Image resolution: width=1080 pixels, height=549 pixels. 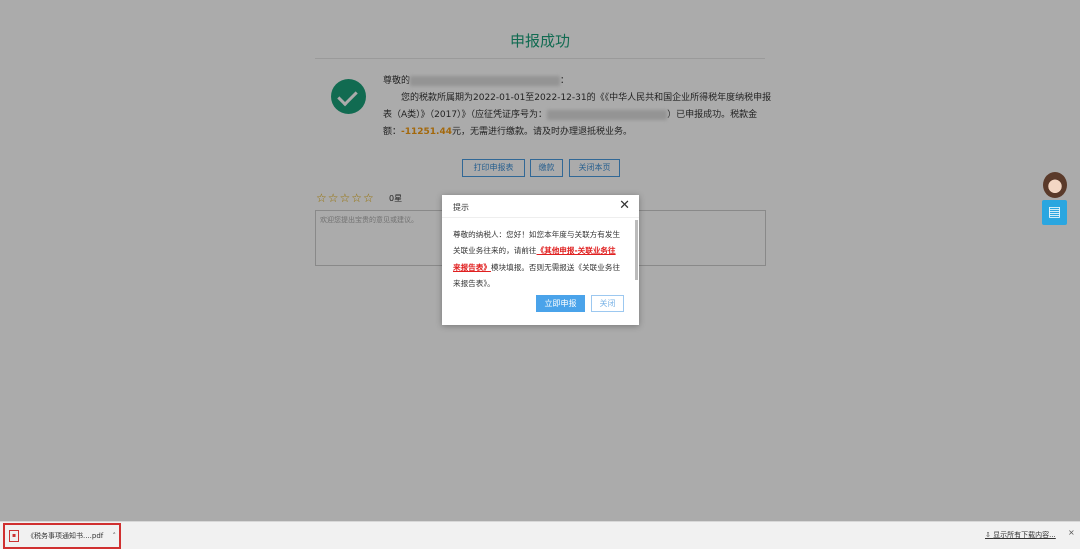 What do you see at coordinates (540, 206) in the screenshot?
I see `dialog-title: 提示` at bounding box center [540, 206].